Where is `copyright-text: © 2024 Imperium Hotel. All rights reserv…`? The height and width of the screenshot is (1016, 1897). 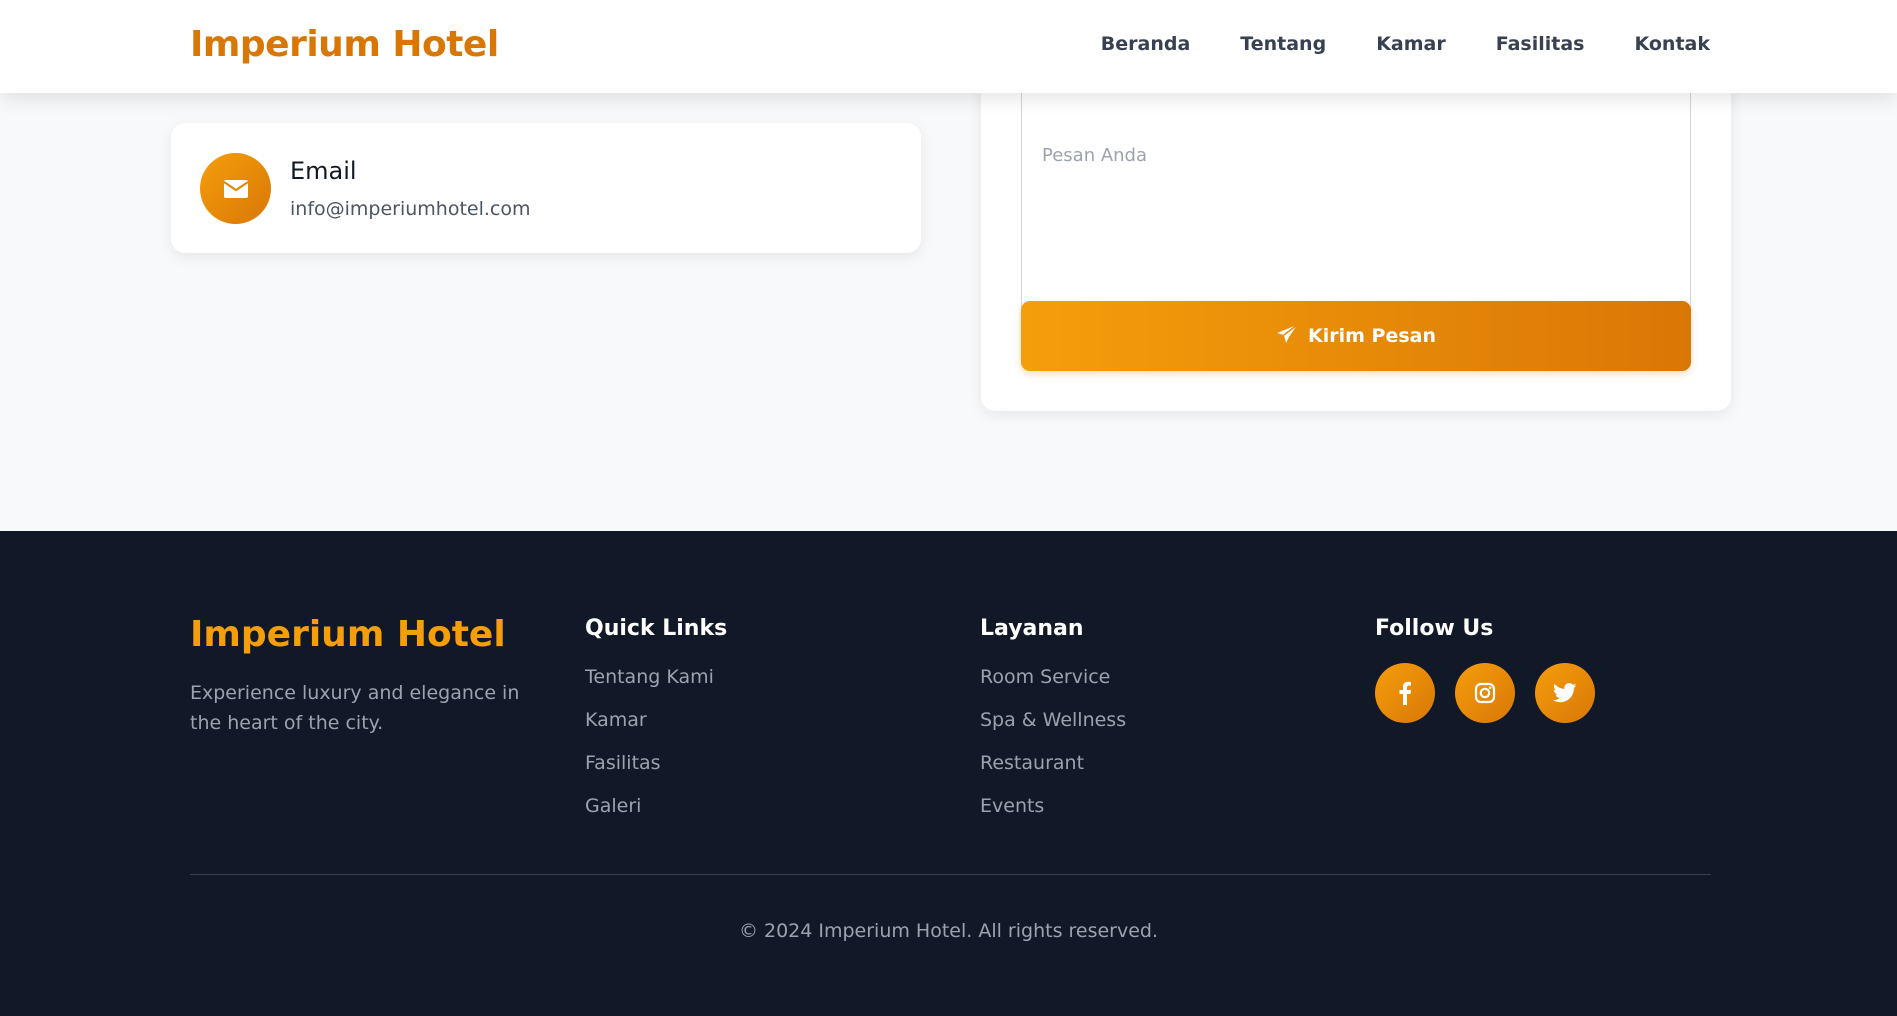
copyright-text: © 2024 Imperium Hotel. All rights reserv… is located at coordinates (948, 931).